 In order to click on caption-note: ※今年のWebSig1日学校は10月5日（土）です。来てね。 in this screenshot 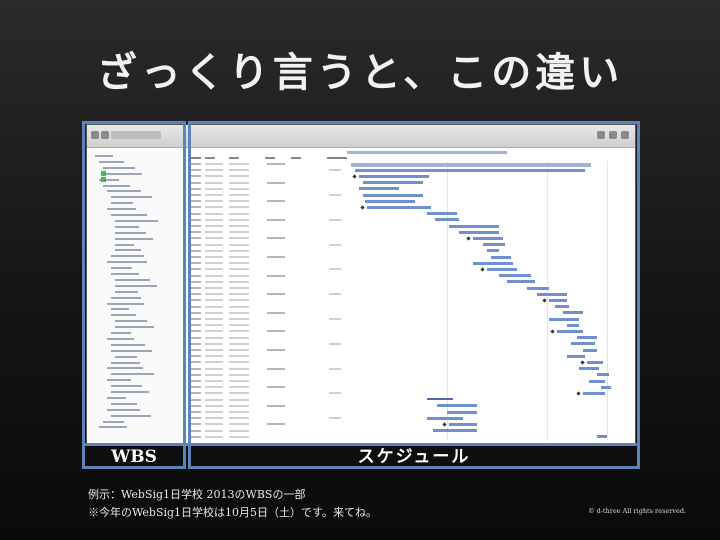, I will do `click(232, 512)`.